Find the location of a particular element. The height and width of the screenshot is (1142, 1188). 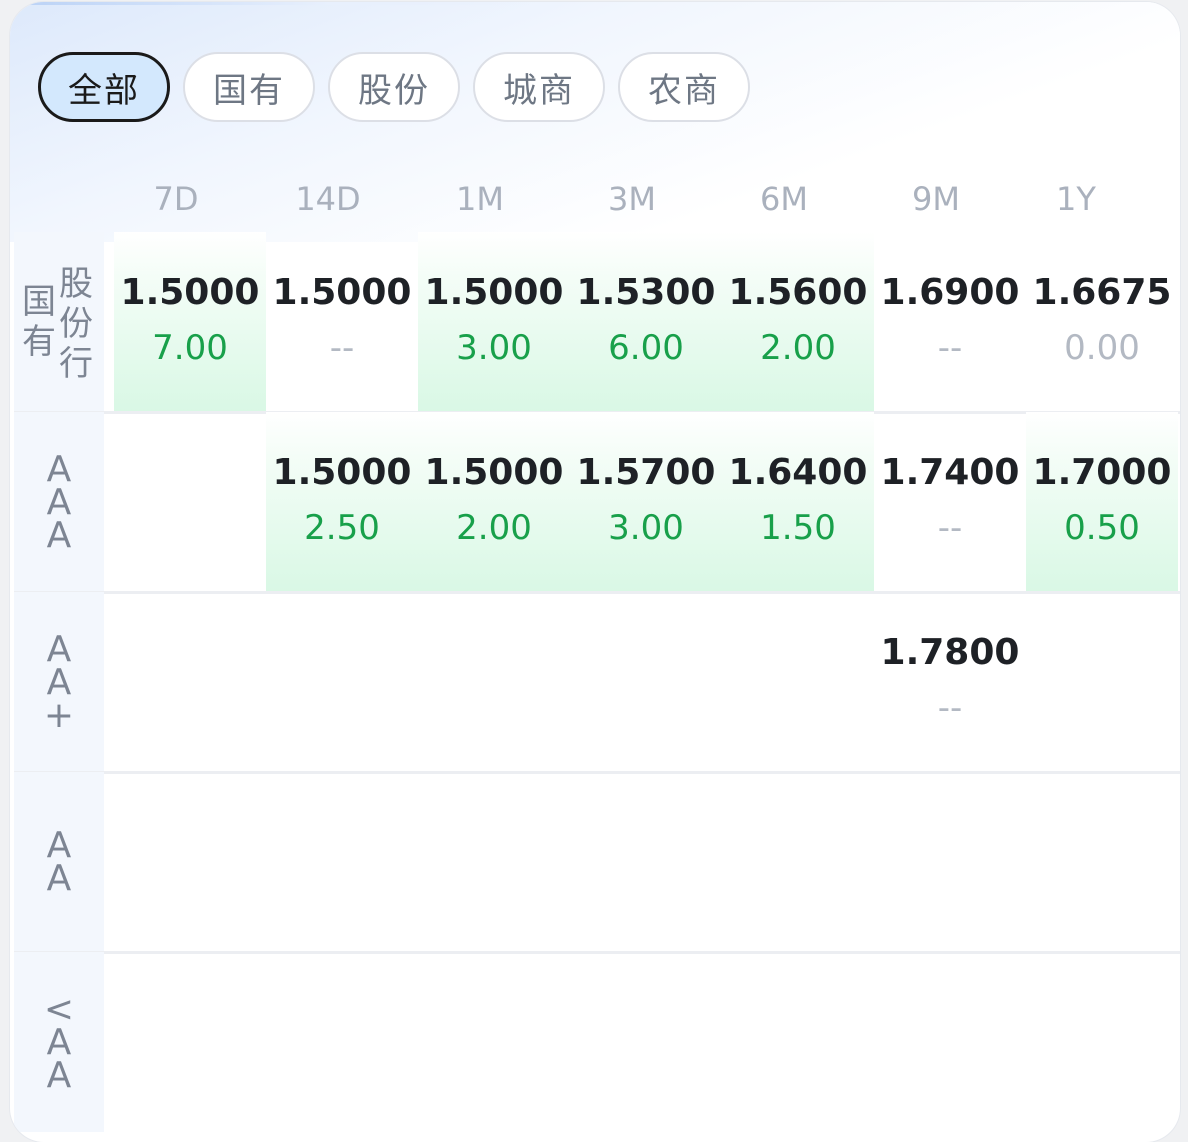

row-label-char: 有 is located at coordinates (39, 342).